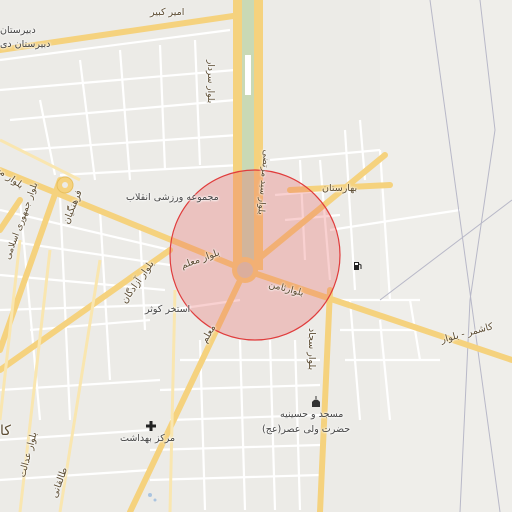 The width and height of the screenshot is (512, 512). What do you see at coordinates (148, 438) in the screenshot?
I see `label-markaz-behdasht: مرکز بهداشت` at bounding box center [148, 438].